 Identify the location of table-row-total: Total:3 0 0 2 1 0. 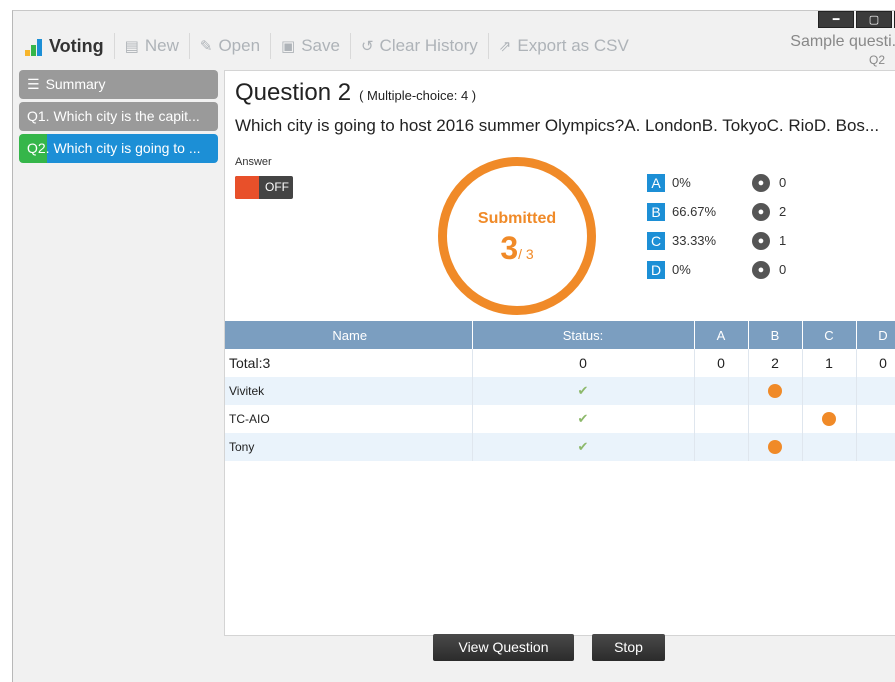
(560, 363).